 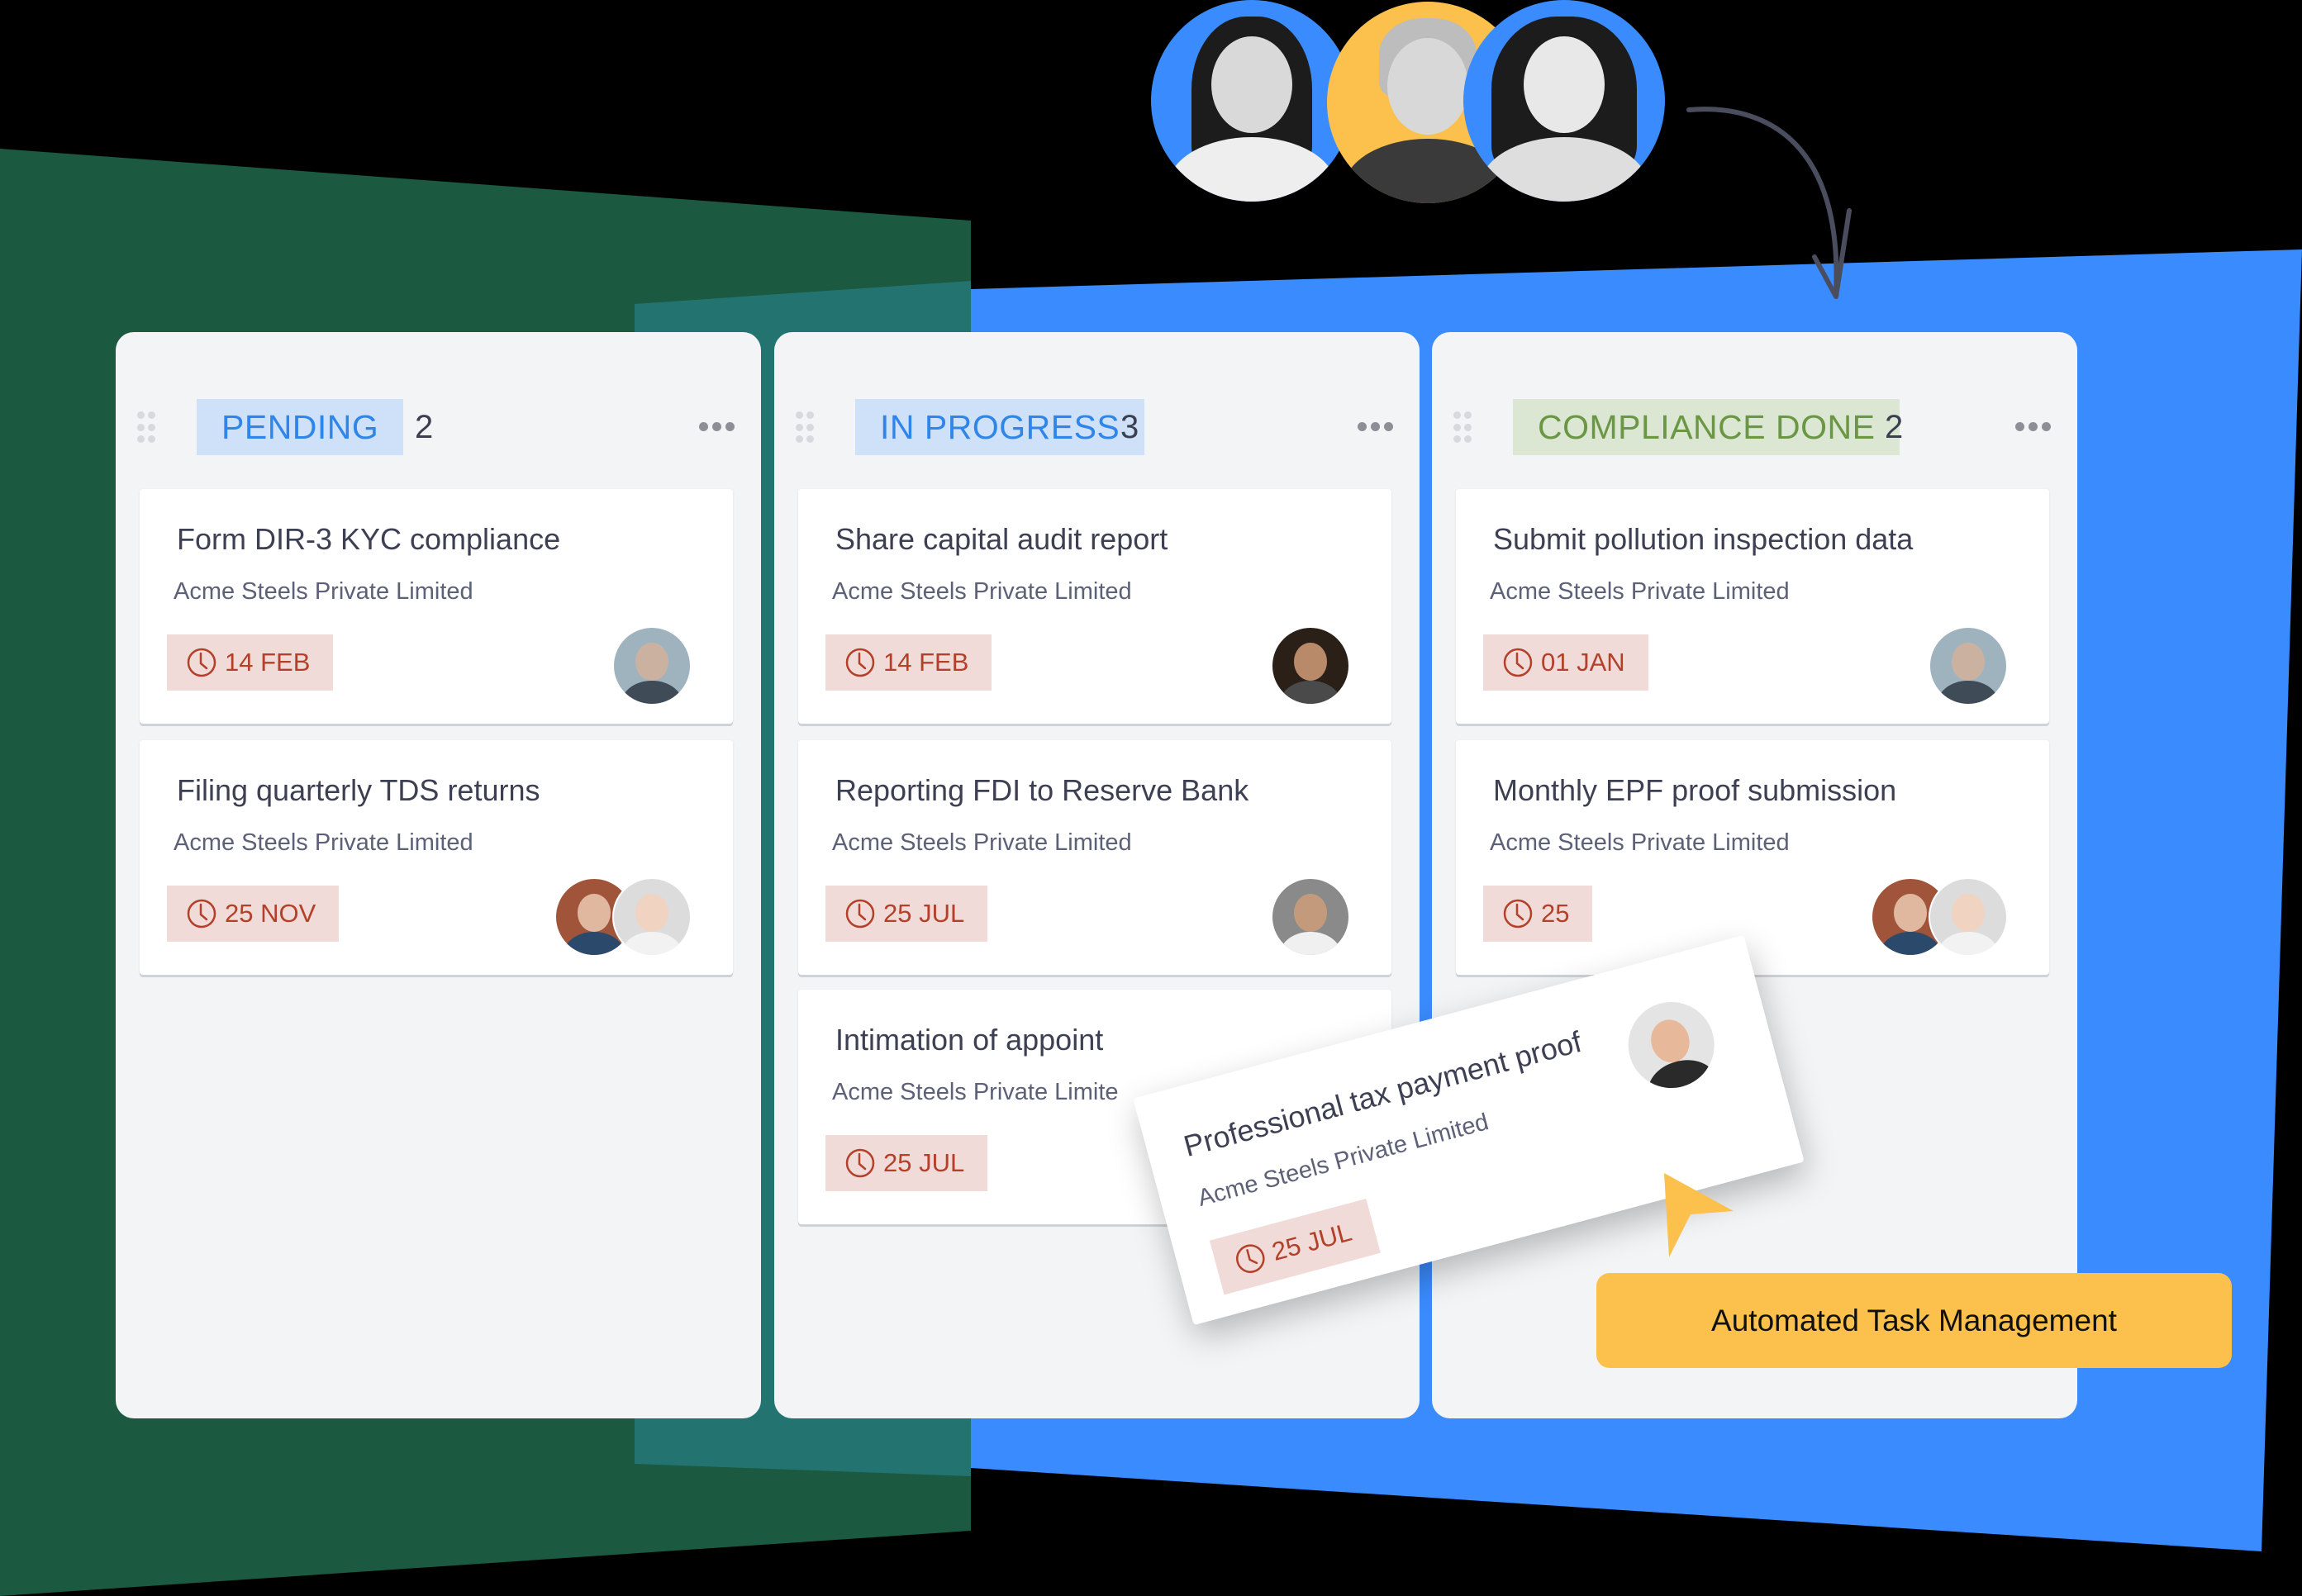 I want to click on automated-task-management-button: Automated Task Management, so click(x=1914, y=1320).